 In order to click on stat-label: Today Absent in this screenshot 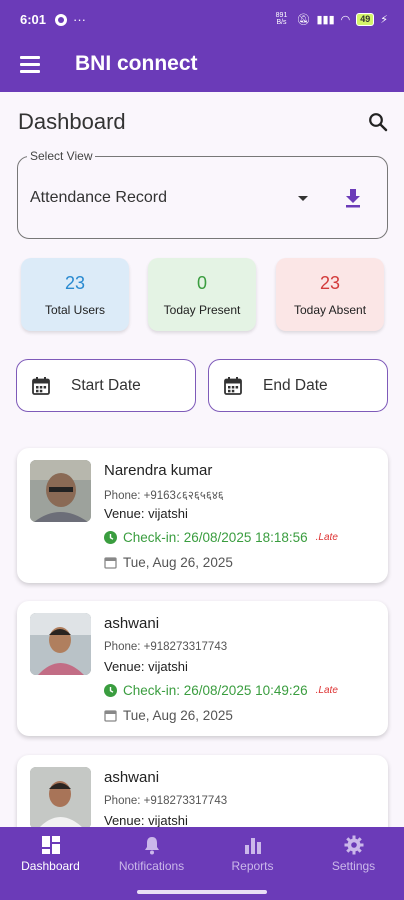, I will do `click(330, 310)`.